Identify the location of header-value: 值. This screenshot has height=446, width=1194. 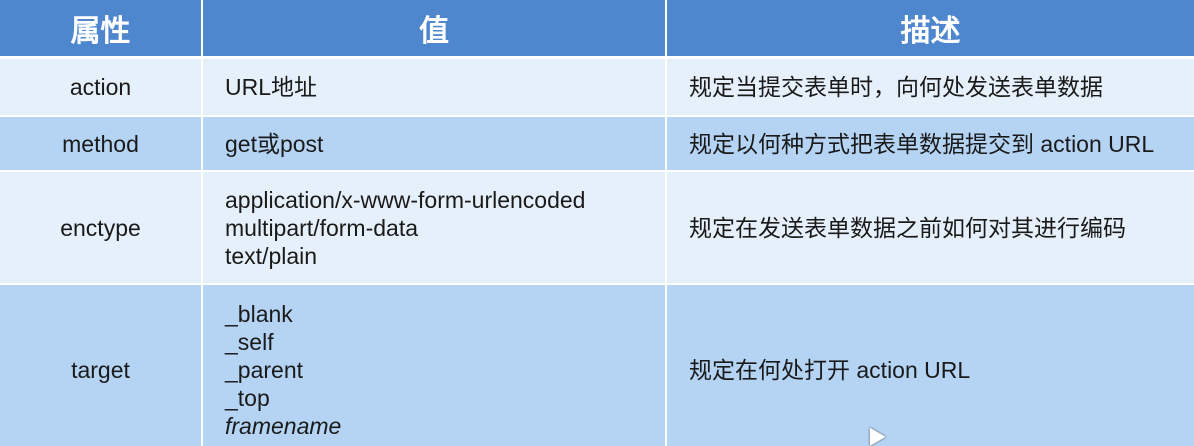
(434, 29).